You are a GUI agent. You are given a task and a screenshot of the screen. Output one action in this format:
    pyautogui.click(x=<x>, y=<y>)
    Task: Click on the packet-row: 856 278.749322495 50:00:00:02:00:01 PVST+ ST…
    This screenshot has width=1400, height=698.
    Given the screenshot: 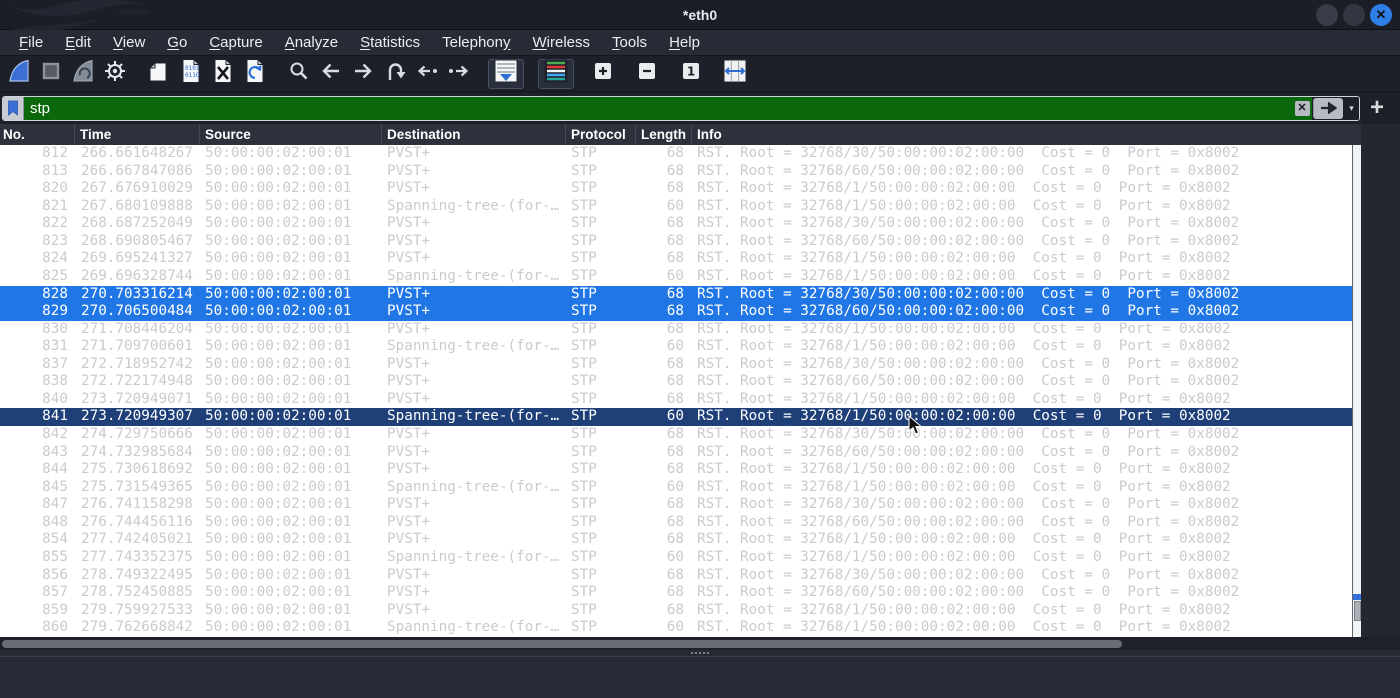 What is the action you would take?
    pyautogui.click(x=676, y=576)
    